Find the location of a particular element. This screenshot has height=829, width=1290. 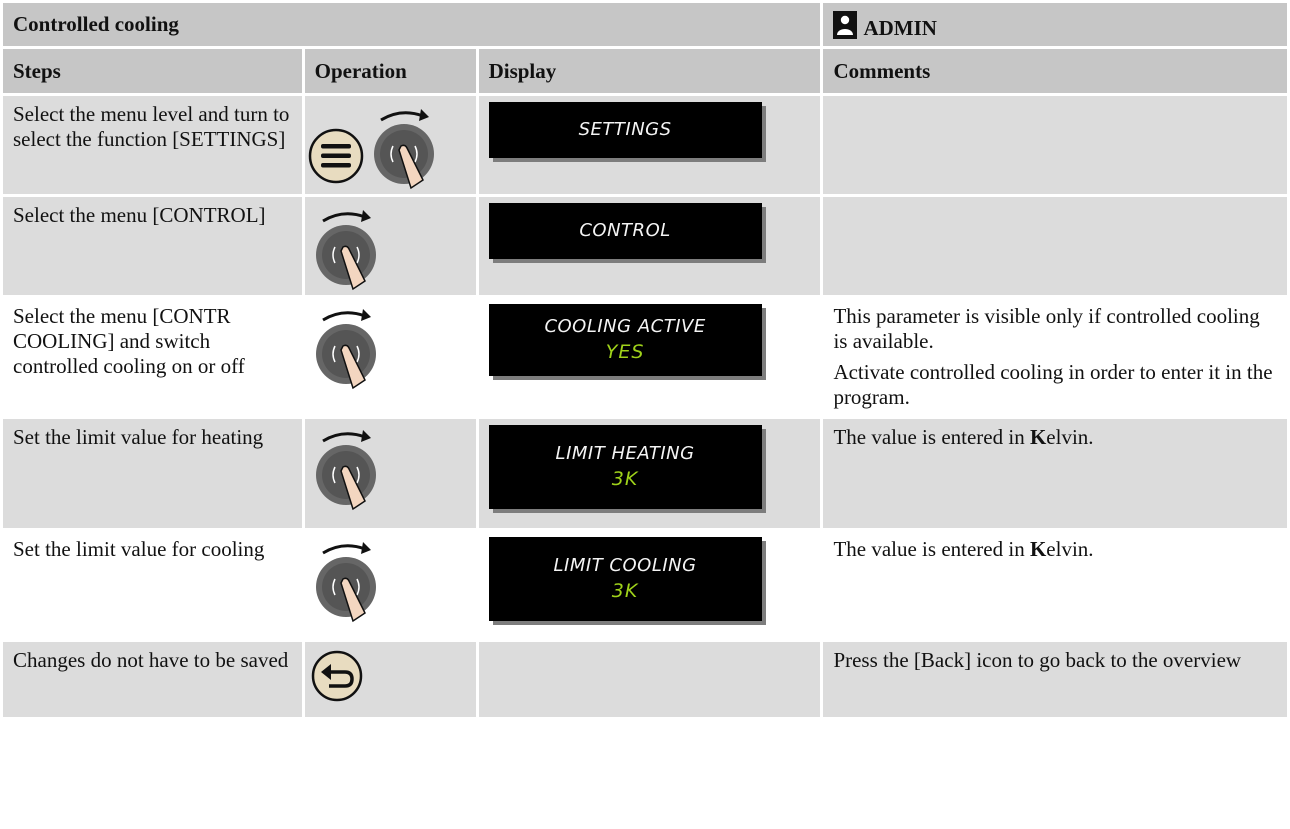

lcd-line-1: SETTINGS is located at coordinates (625, 129).